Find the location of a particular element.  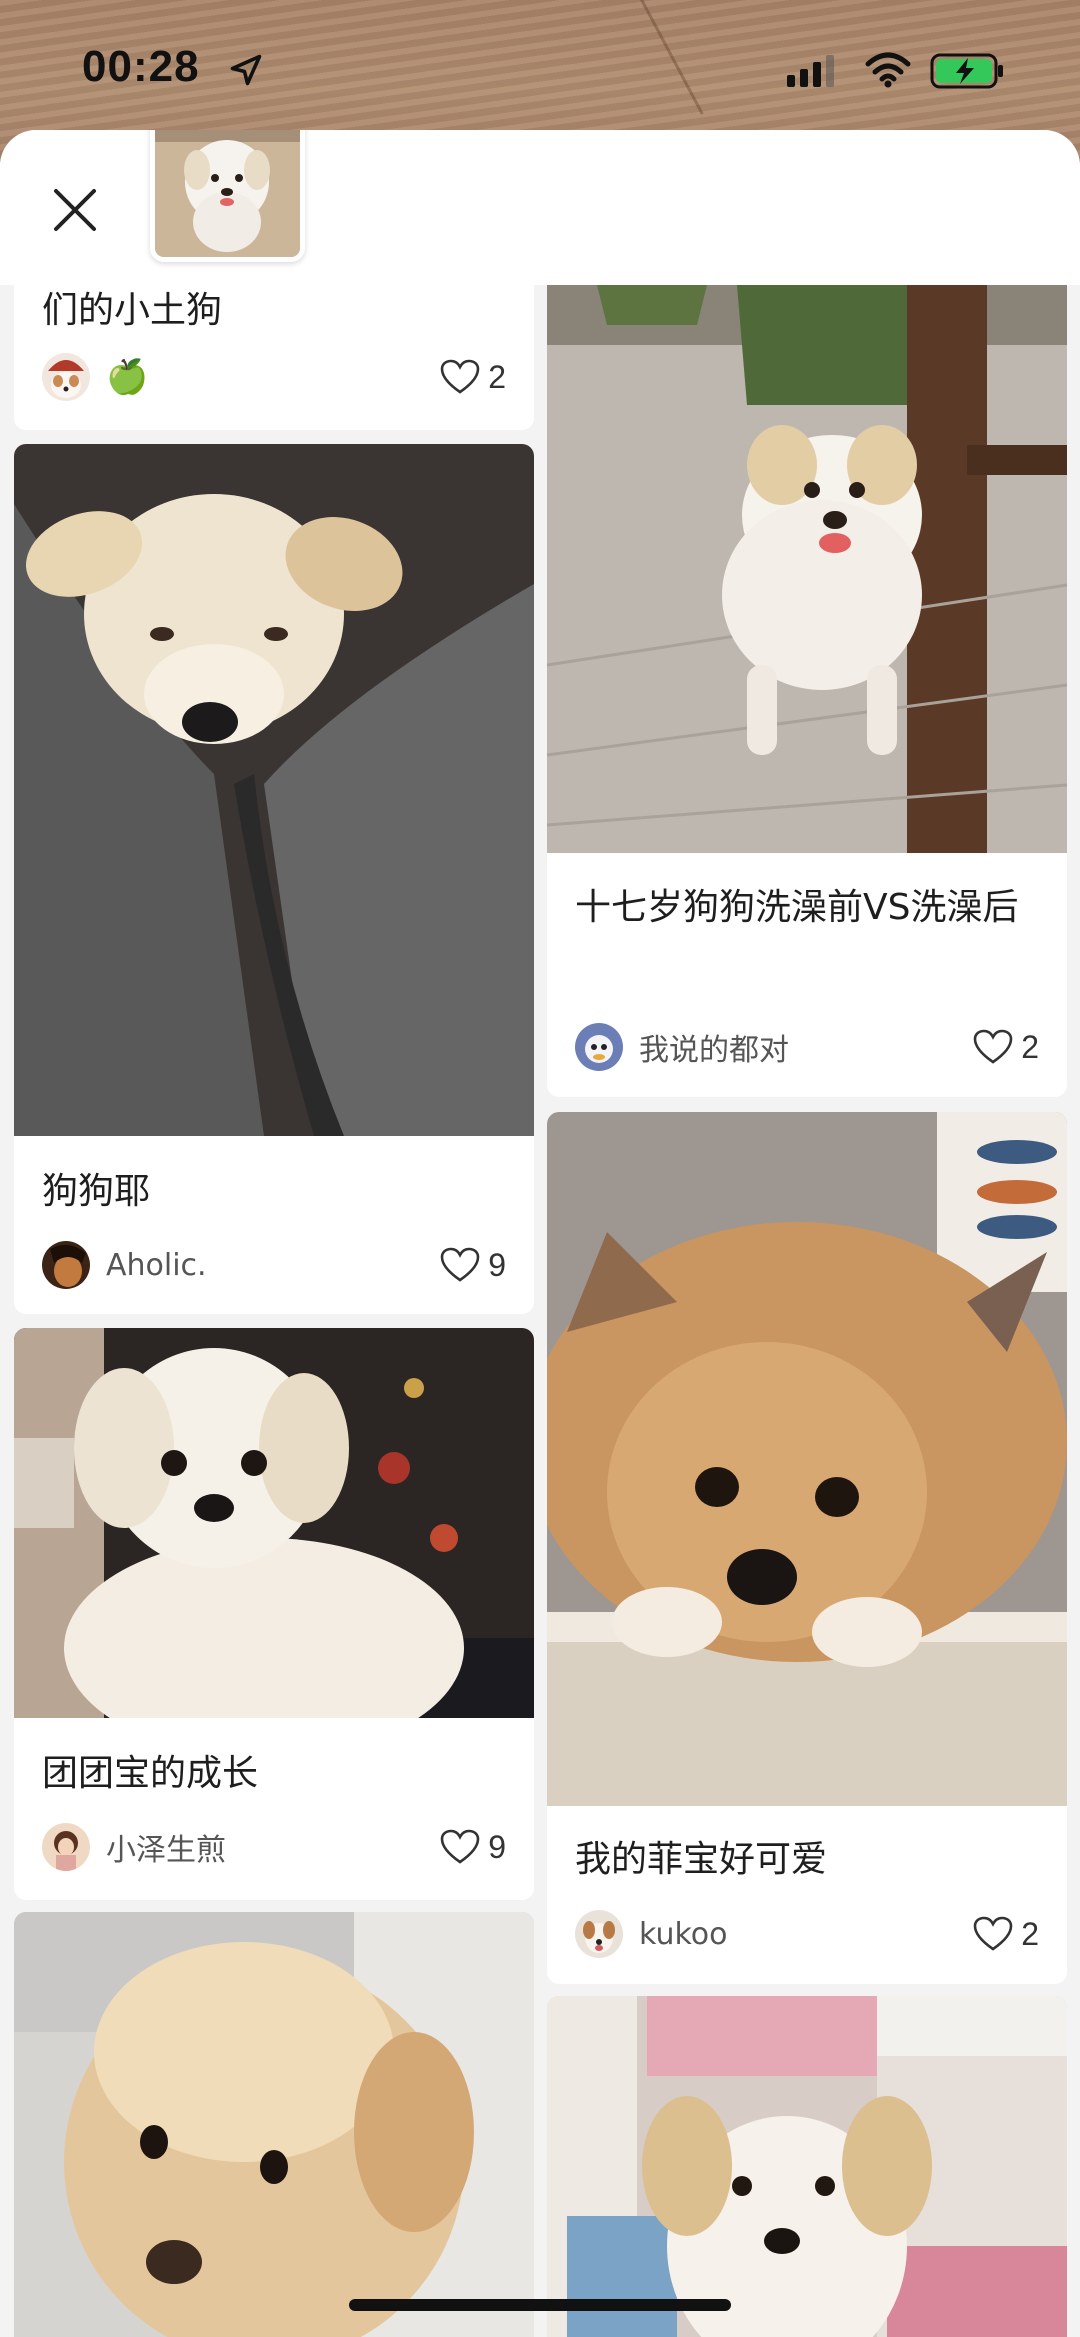

card-title: 团团宝的成长 is located at coordinates (150, 1773).